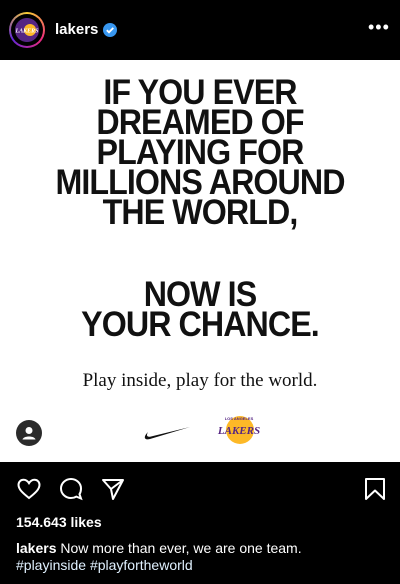 This screenshot has width=400, height=584. I want to click on hashtag-link: #playfortheworld, so click(141, 565).